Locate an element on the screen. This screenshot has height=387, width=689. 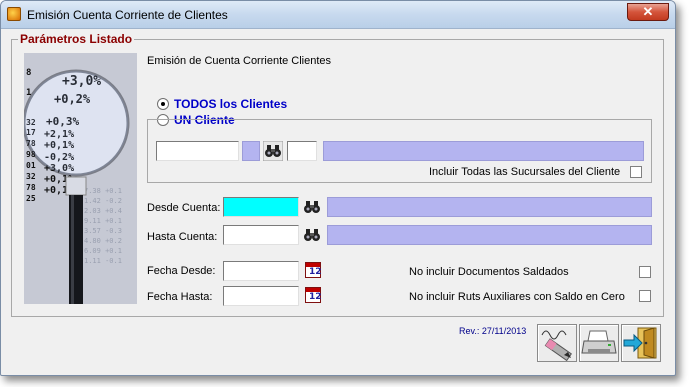
to-account-label: Hasta Cuenta: is located at coordinates (182, 237).